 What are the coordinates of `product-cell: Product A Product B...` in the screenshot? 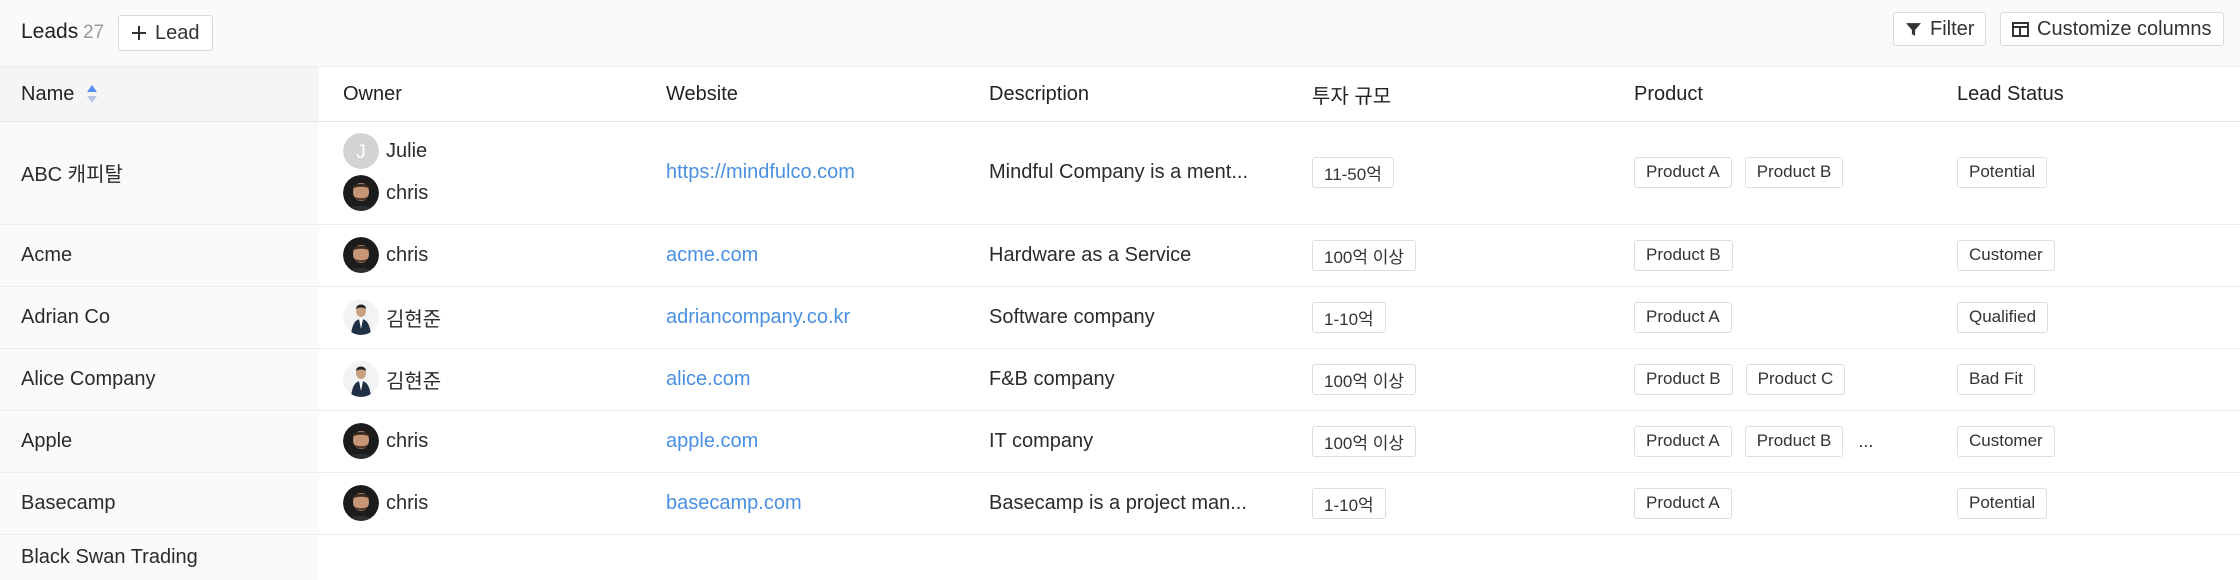 It's located at (1753, 441).